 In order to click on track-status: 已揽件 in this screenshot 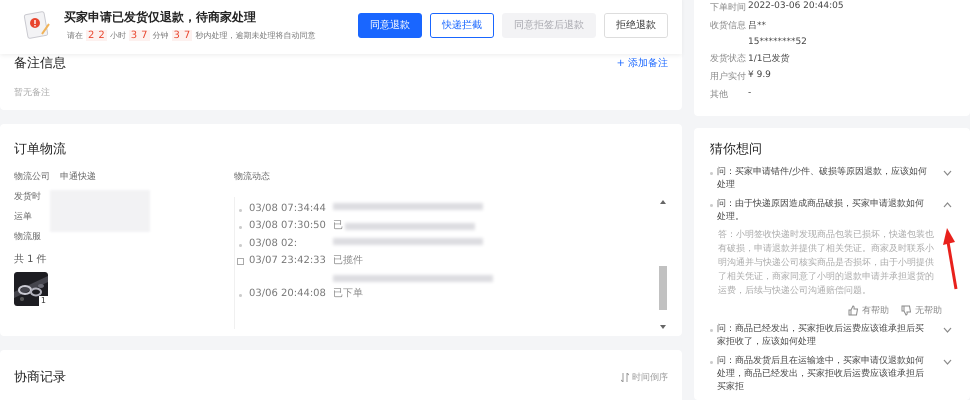, I will do `click(348, 261)`.